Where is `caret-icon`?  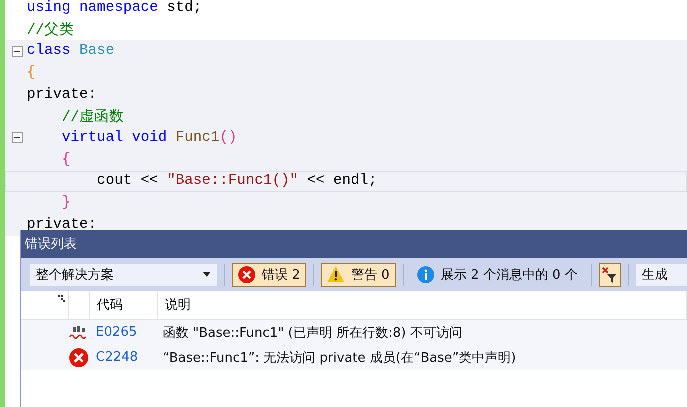
caret-icon is located at coordinates (207, 274).